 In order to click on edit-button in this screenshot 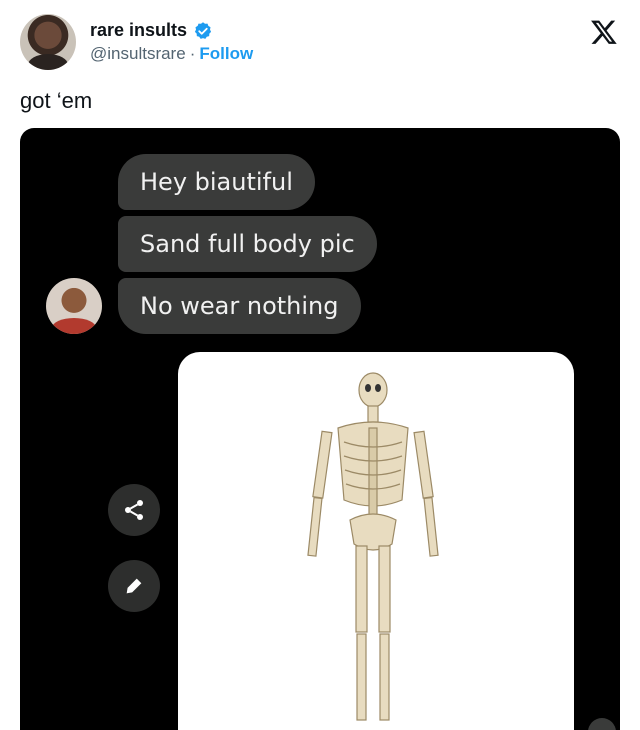, I will do `click(134, 586)`.